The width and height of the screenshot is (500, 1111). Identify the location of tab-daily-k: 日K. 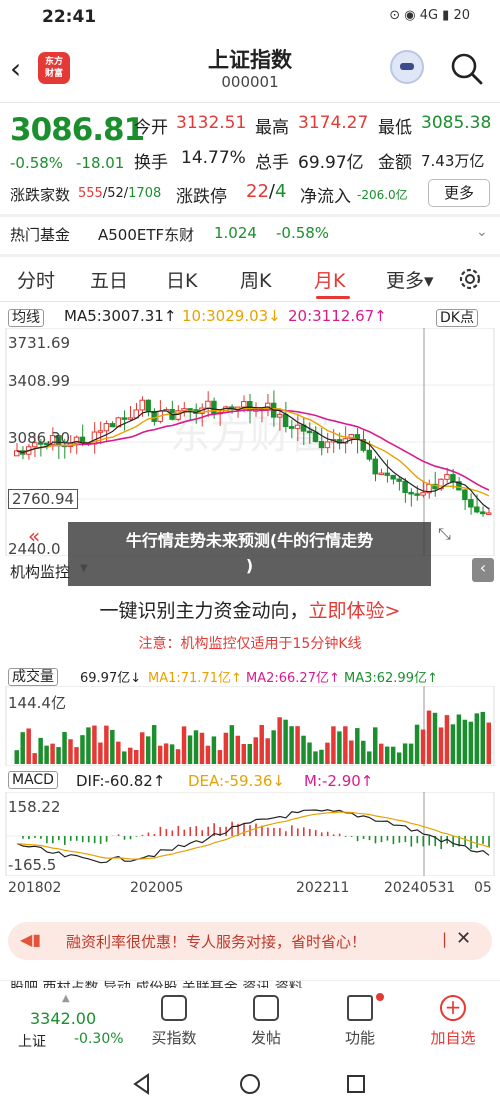
(181, 279).